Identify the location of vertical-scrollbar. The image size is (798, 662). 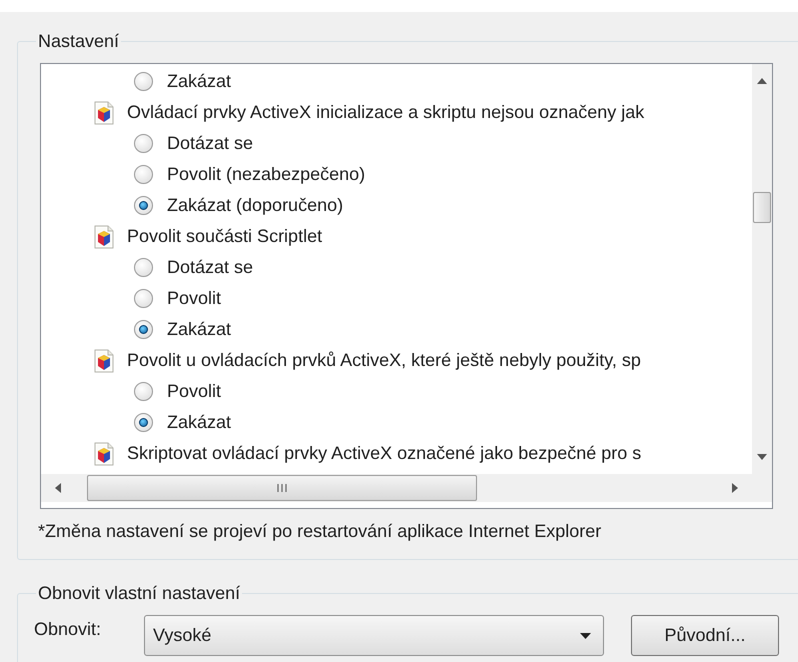
(762, 269).